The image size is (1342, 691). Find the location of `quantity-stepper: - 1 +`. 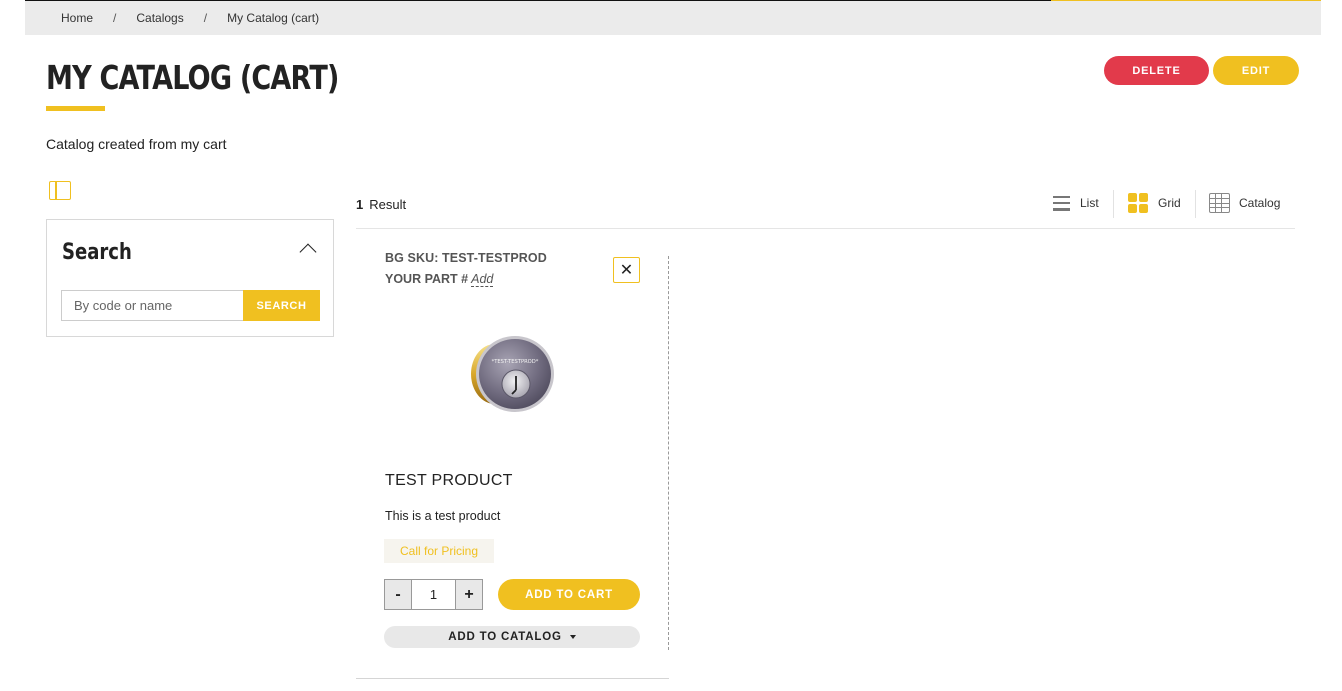

quantity-stepper: - 1 + is located at coordinates (433, 594).